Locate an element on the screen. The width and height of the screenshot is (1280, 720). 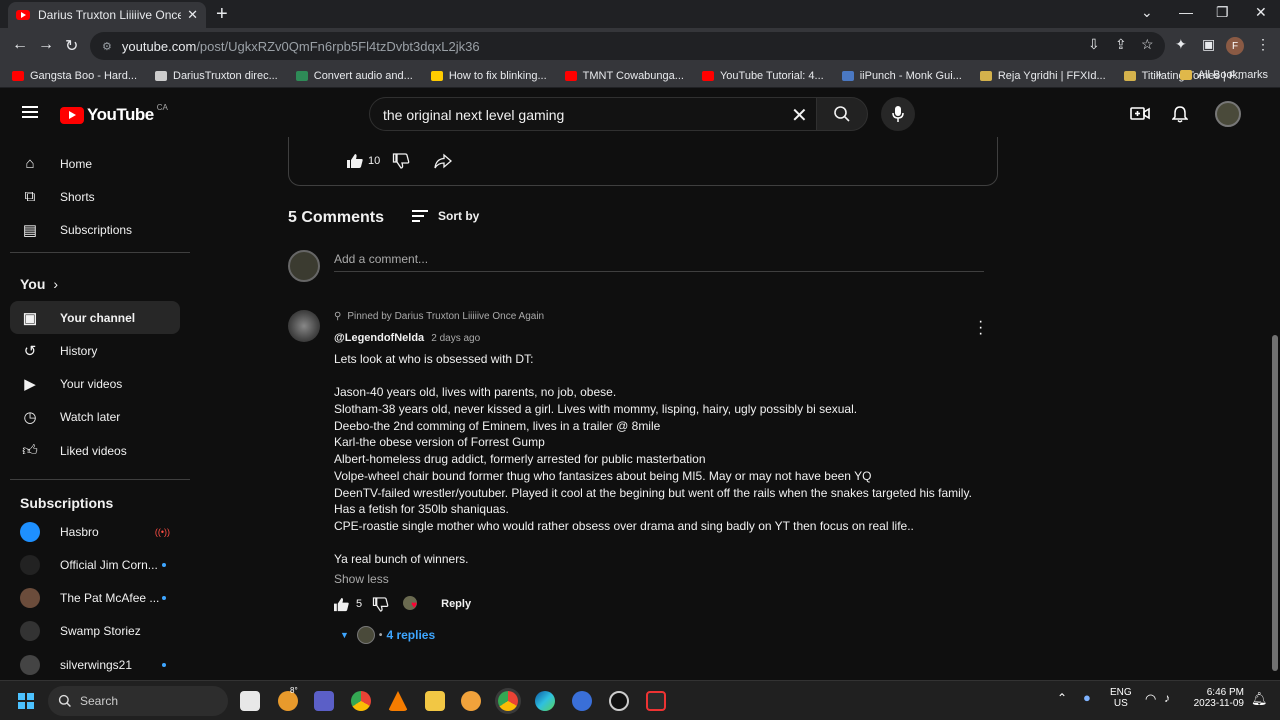
sidebar-item-label: Liked videos is located at coordinates (93, 450).